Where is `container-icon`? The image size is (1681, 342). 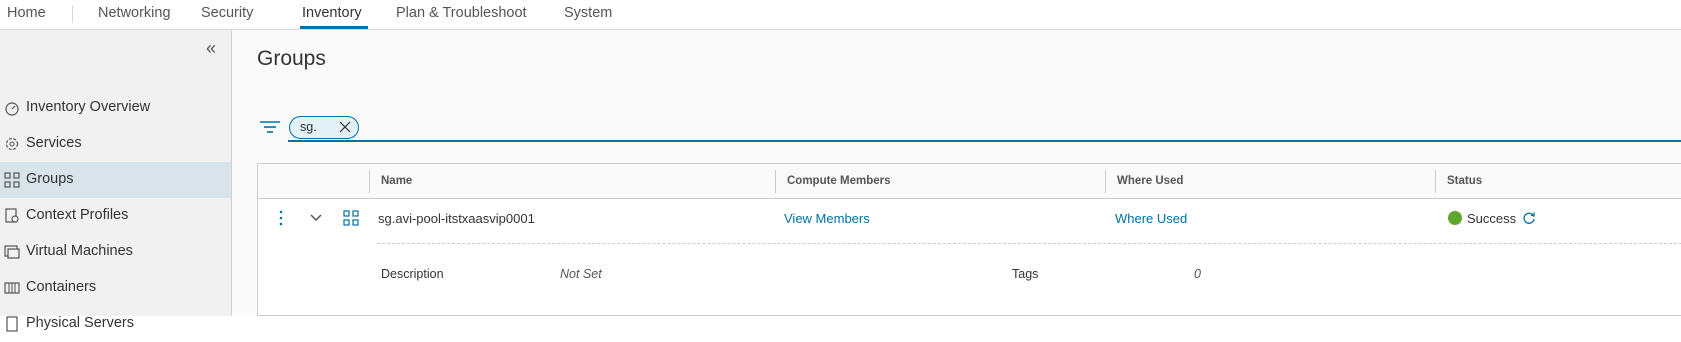
container-icon is located at coordinates (12, 288).